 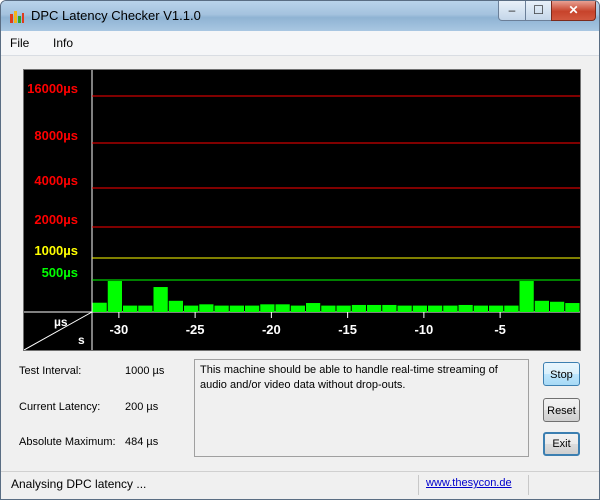 I want to click on y-tick-label: 4000µs, so click(x=56, y=180).